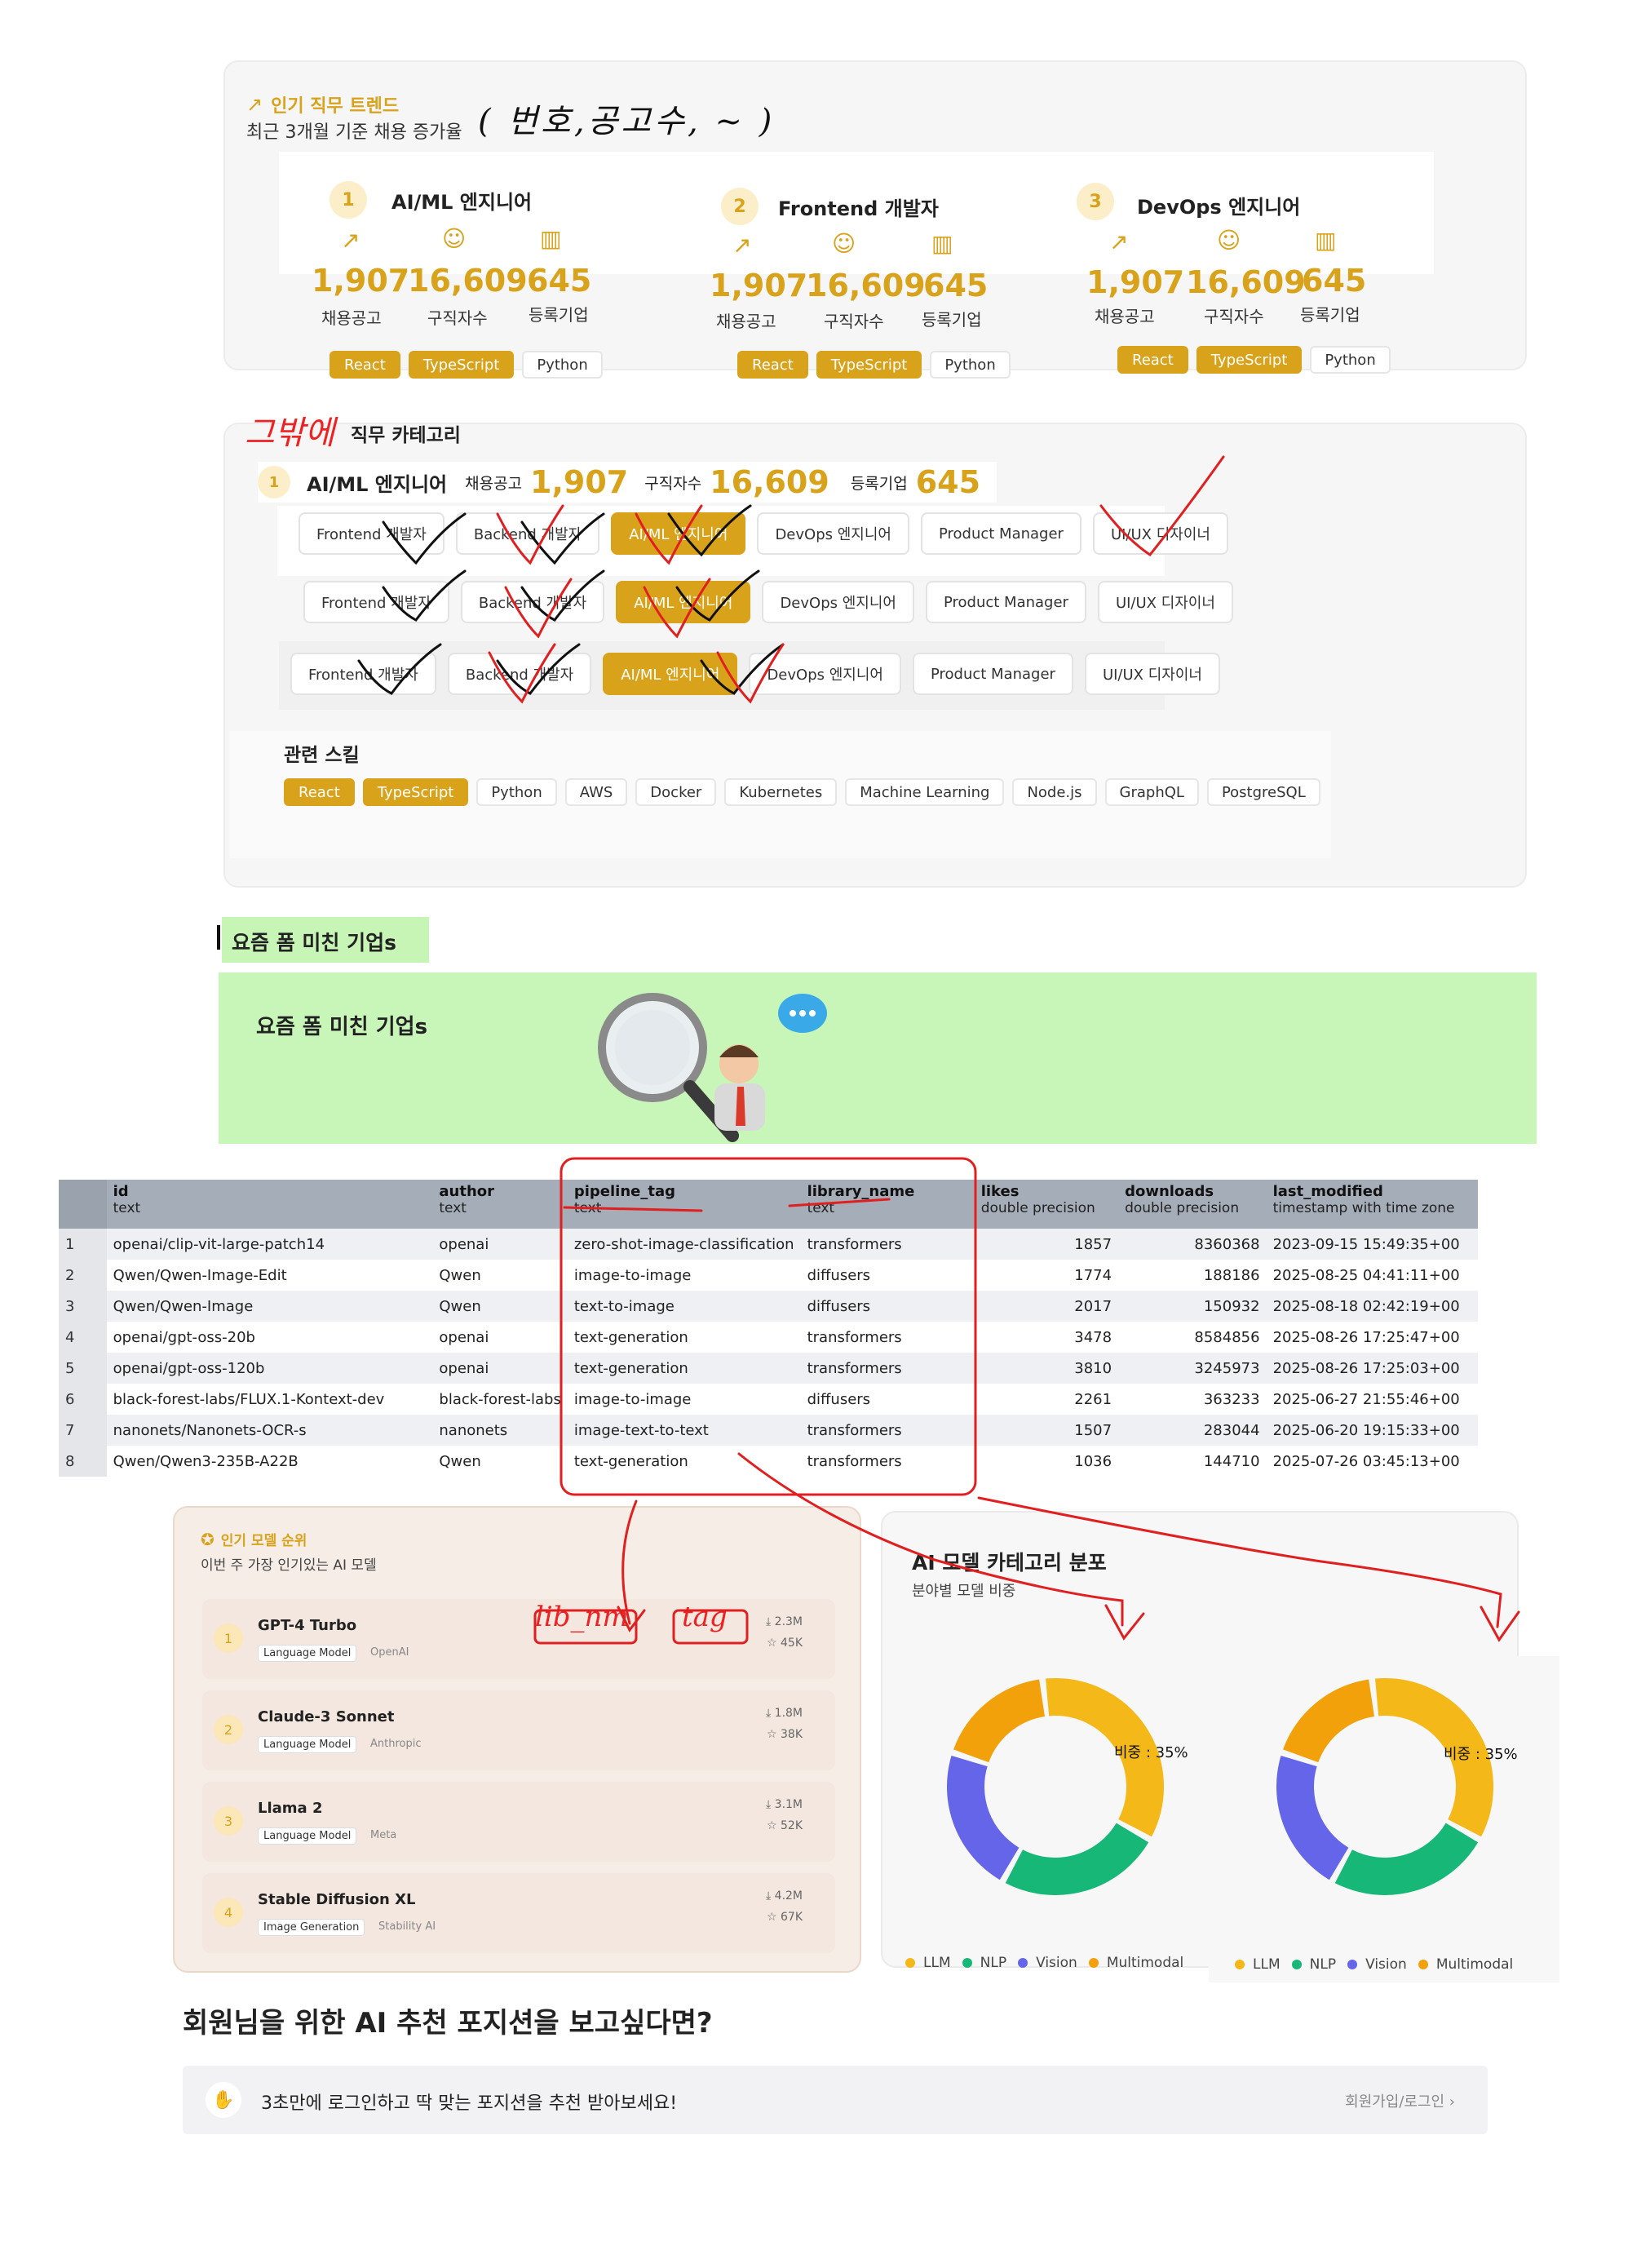 The width and height of the screenshot is (1641, 2268). I want to click on skill-typescript: TypeScript, so click(415, 792).